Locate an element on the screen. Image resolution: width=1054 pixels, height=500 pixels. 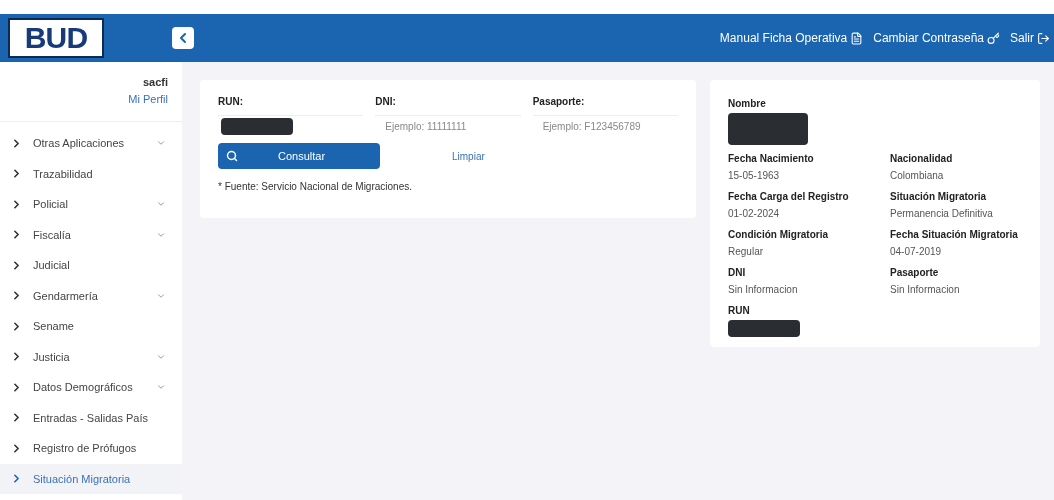
sidebar-item: Sename is located at coordinates (91, 326).